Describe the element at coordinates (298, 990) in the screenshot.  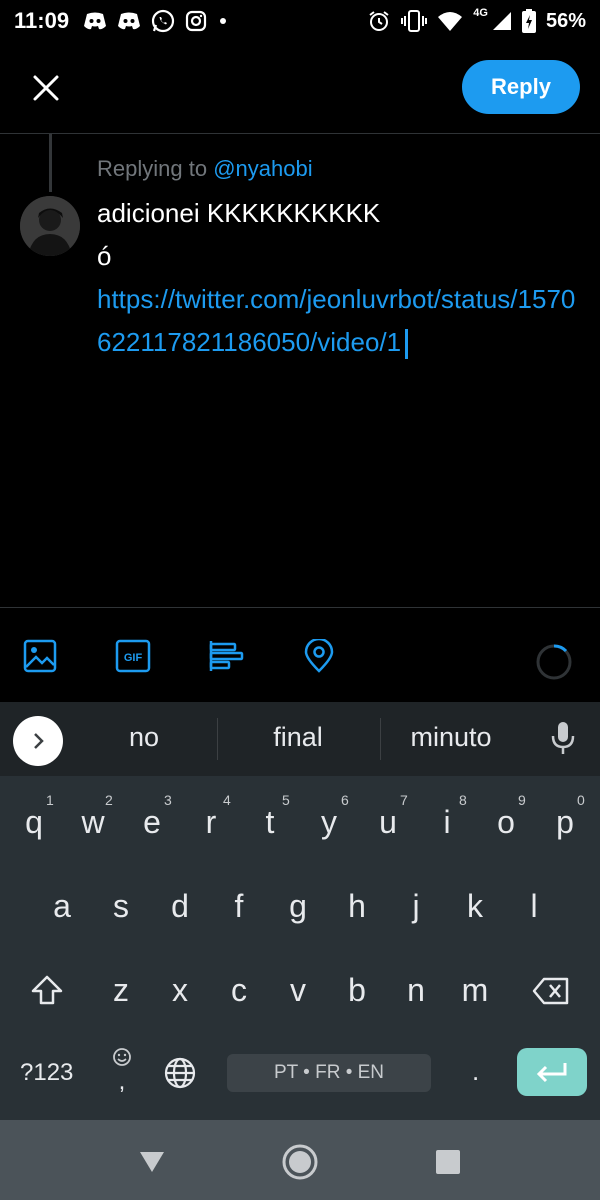
I see `key-v: v` at that location.